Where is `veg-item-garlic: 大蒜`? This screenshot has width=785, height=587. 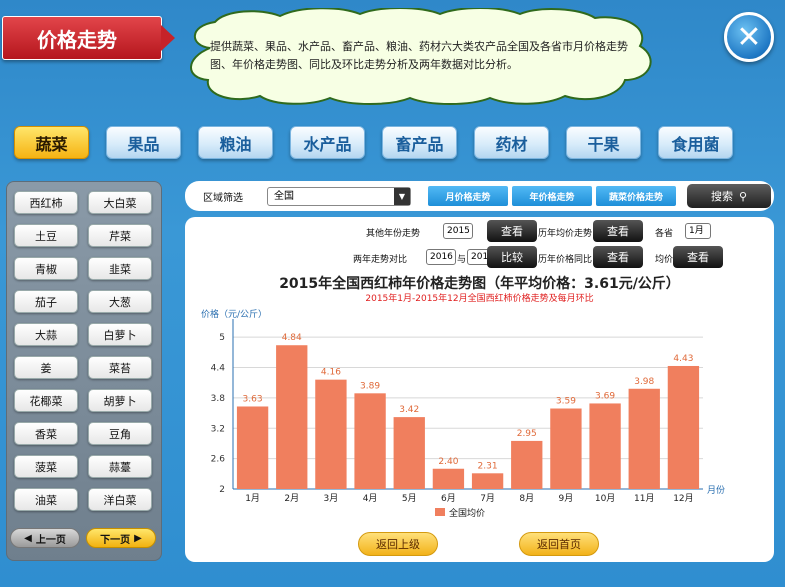 veg-item-garlic: 大蒜 is located at coordinates (46, 334).